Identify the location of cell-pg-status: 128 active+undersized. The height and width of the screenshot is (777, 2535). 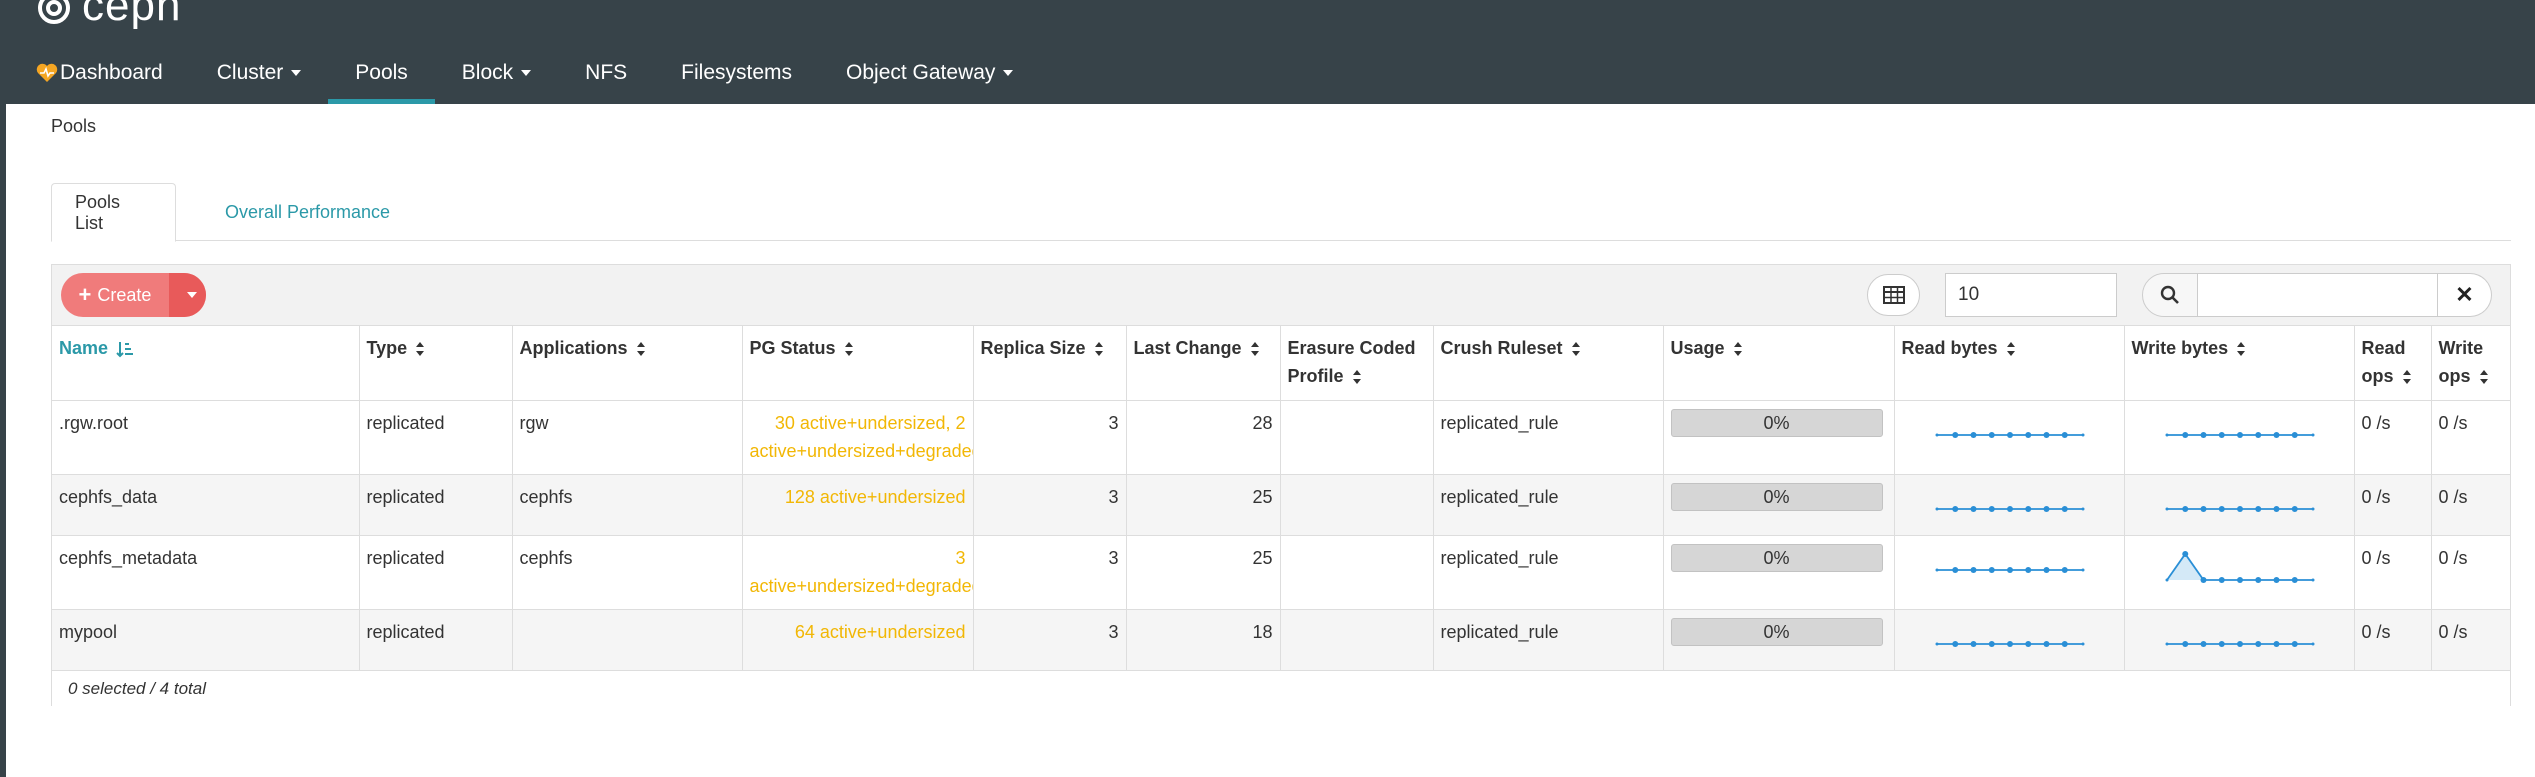
(858, 505).